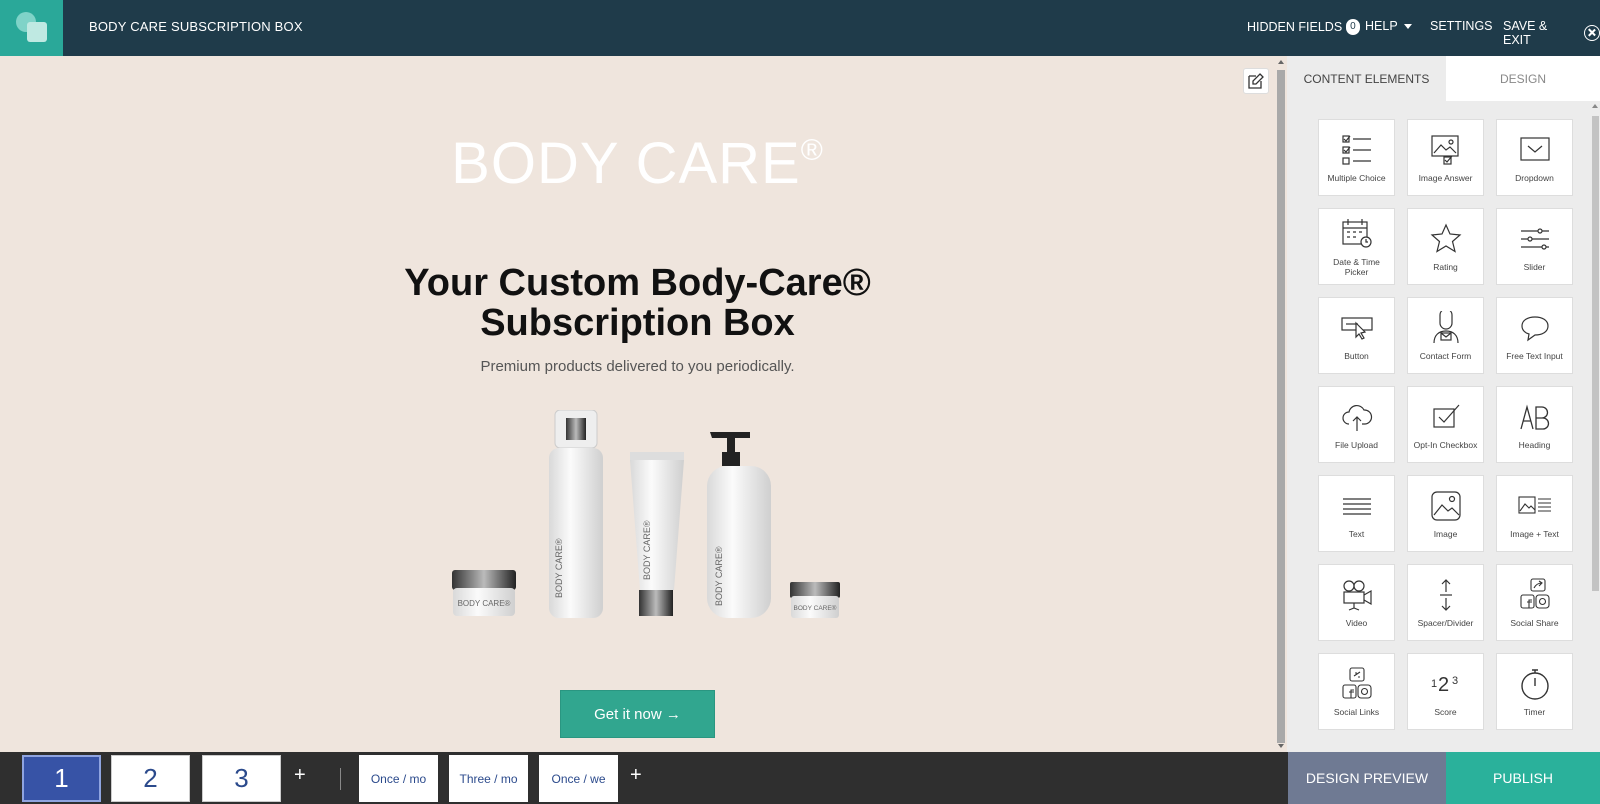  I want to click on star-icon, so click(1445, 238).